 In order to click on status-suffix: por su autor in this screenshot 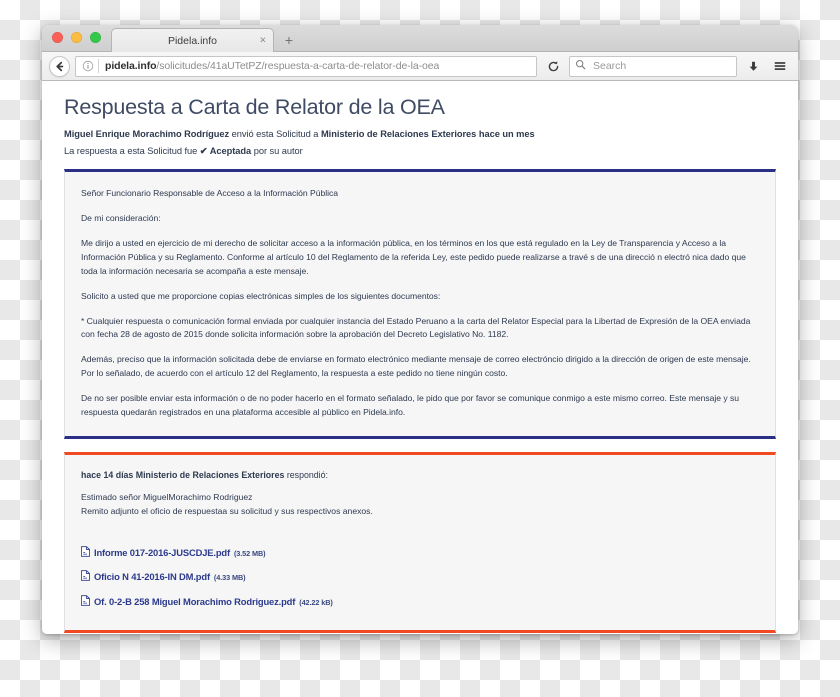, I will do `click(277, 151)`.